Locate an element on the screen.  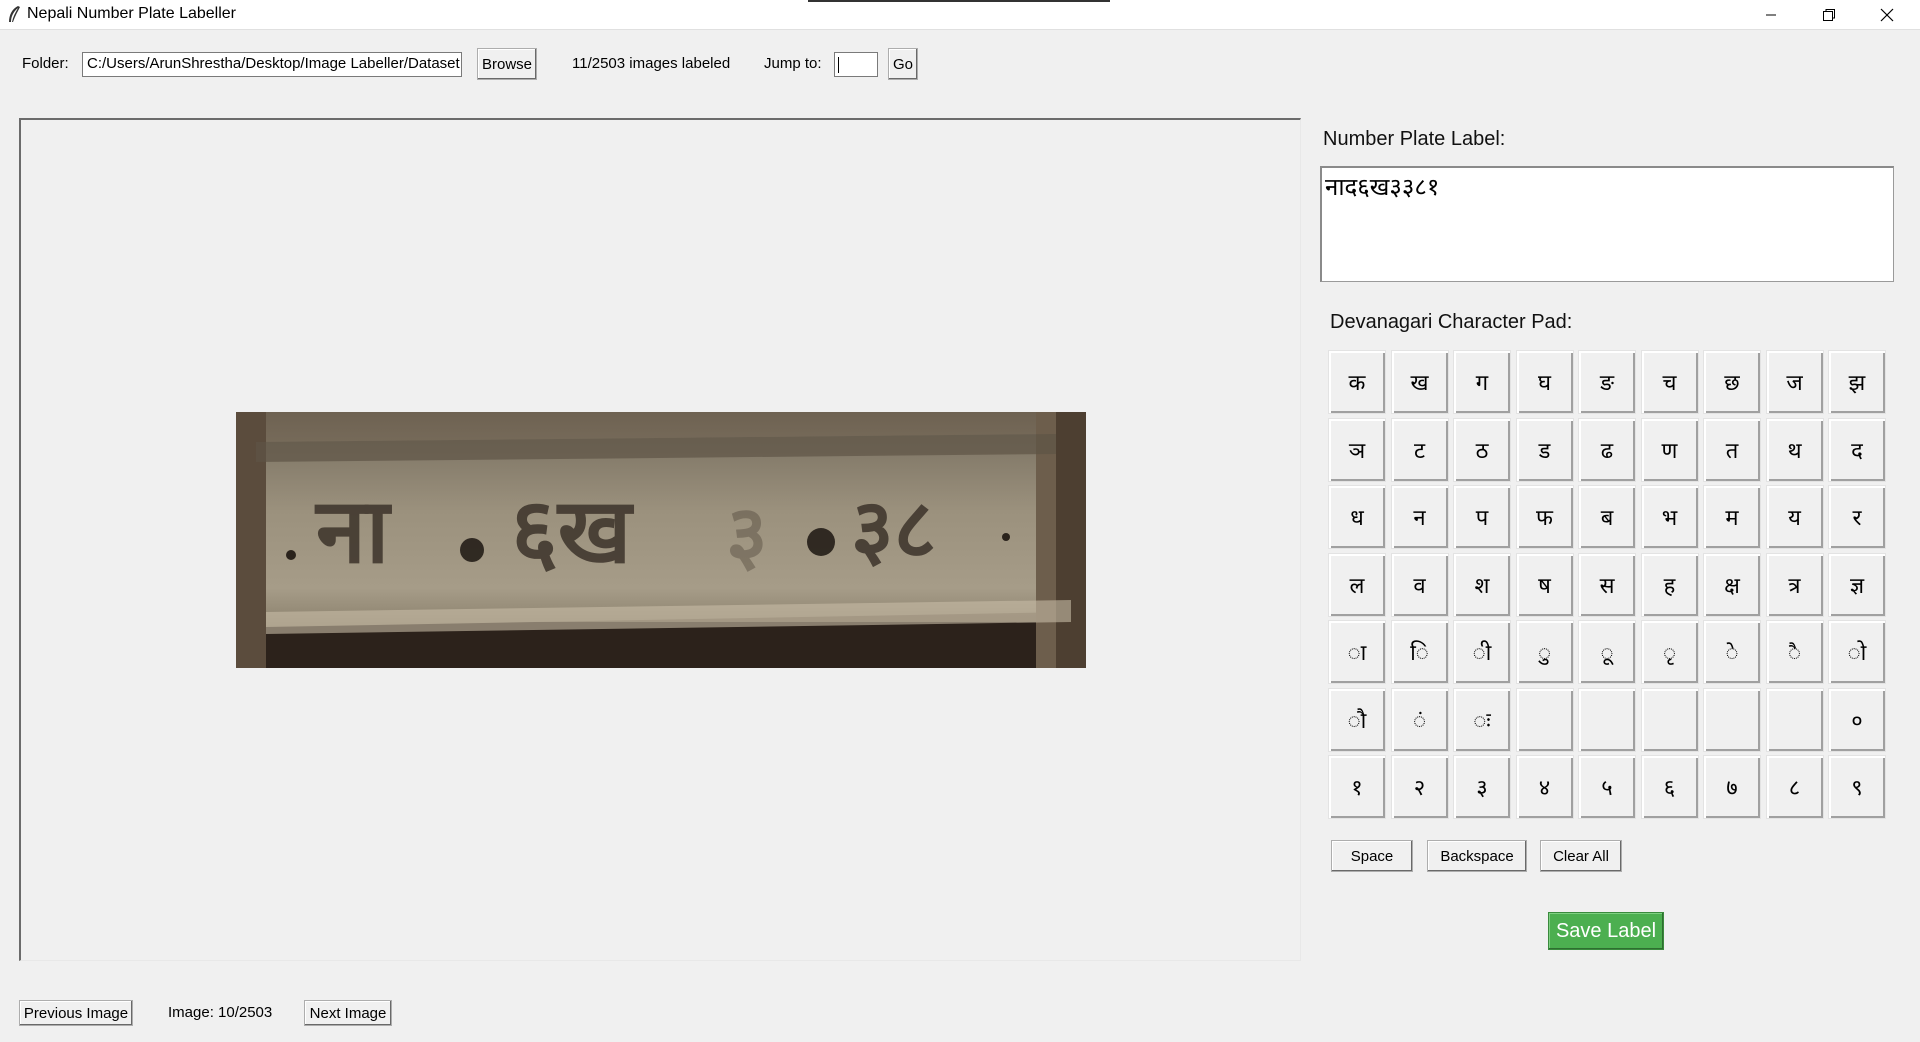
char-key: ख is located at coordinates (1419, 382).